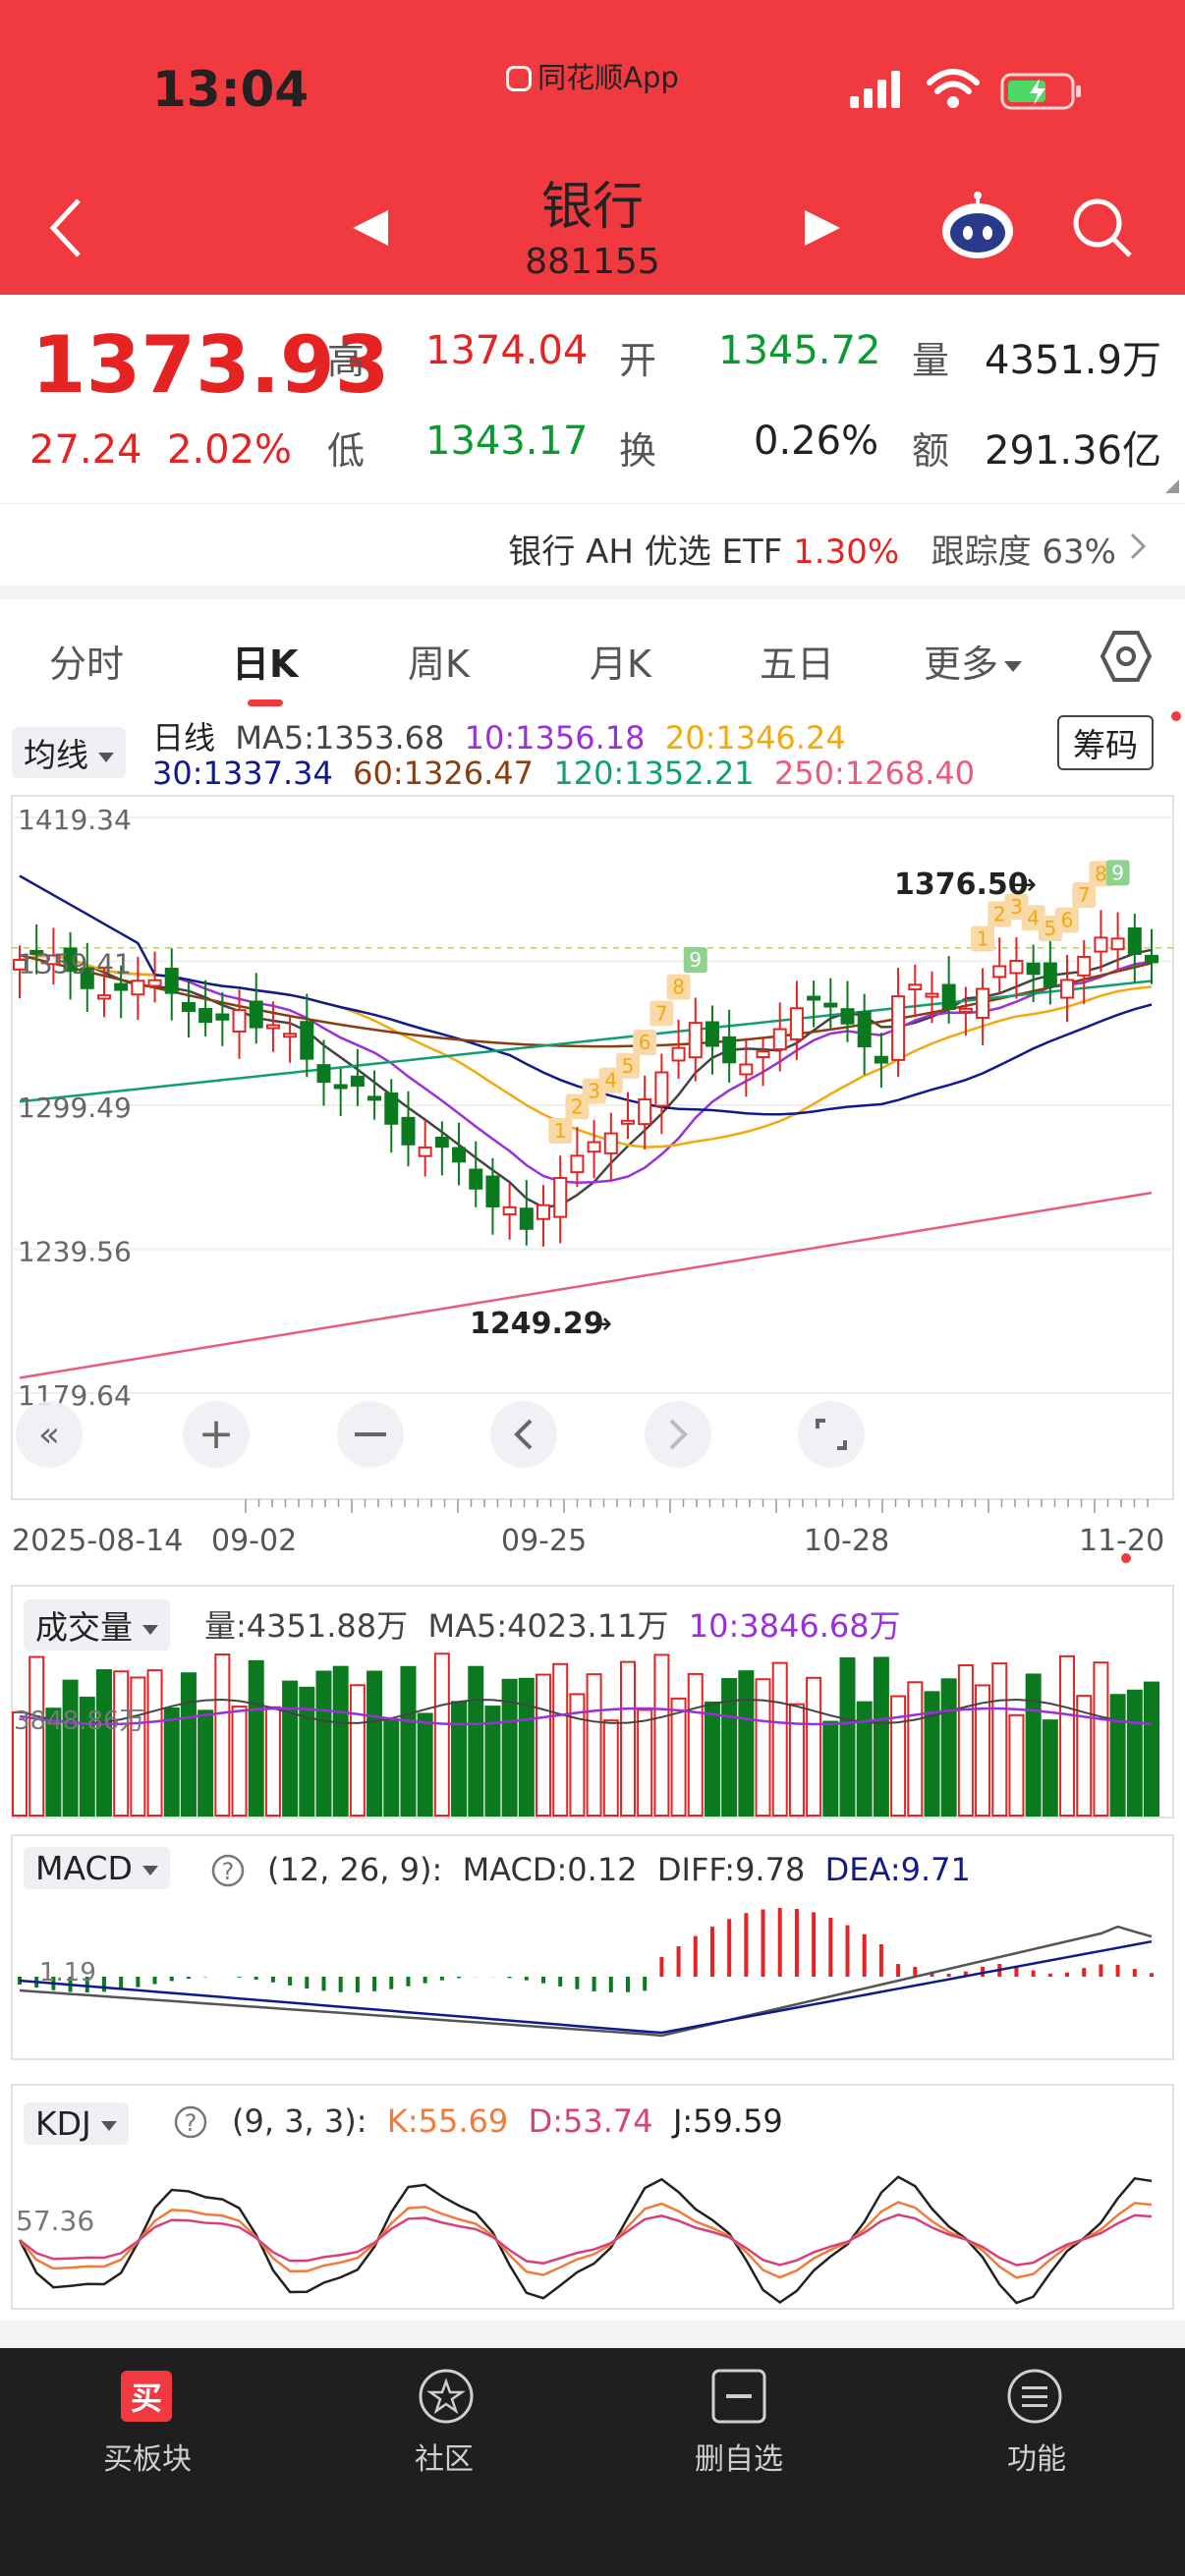 This screenshot has width=1185, height=2576. I want to click on nav-remove-watchlist: 删自选, so click(739, 2456).